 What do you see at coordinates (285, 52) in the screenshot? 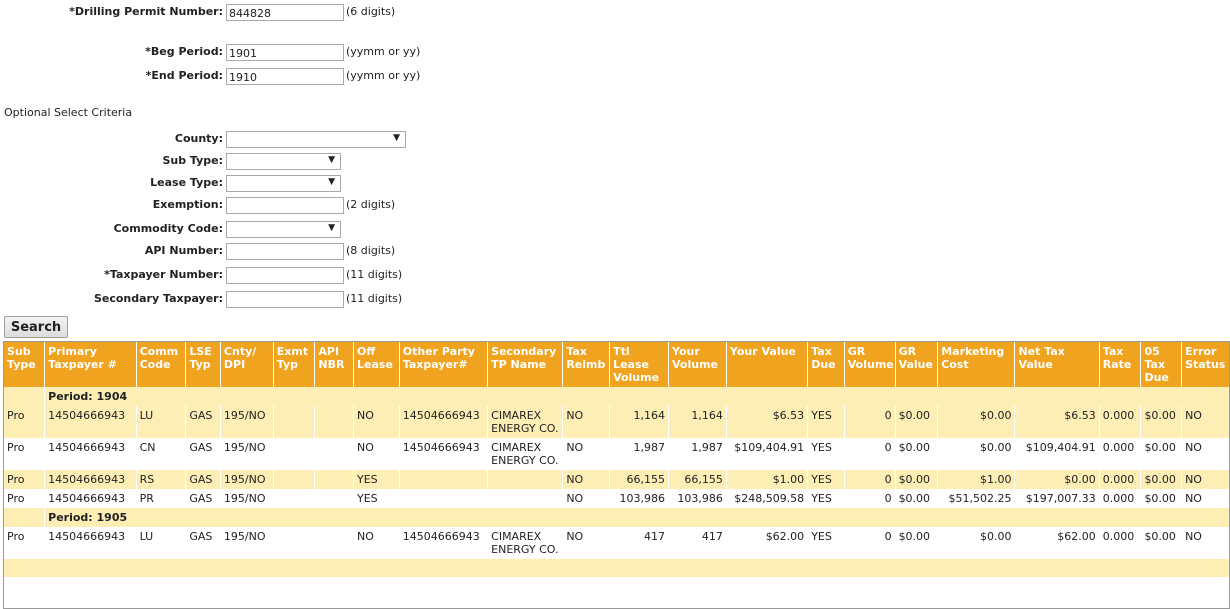
I see `beg-period-input` at bounding box center [285, 52].